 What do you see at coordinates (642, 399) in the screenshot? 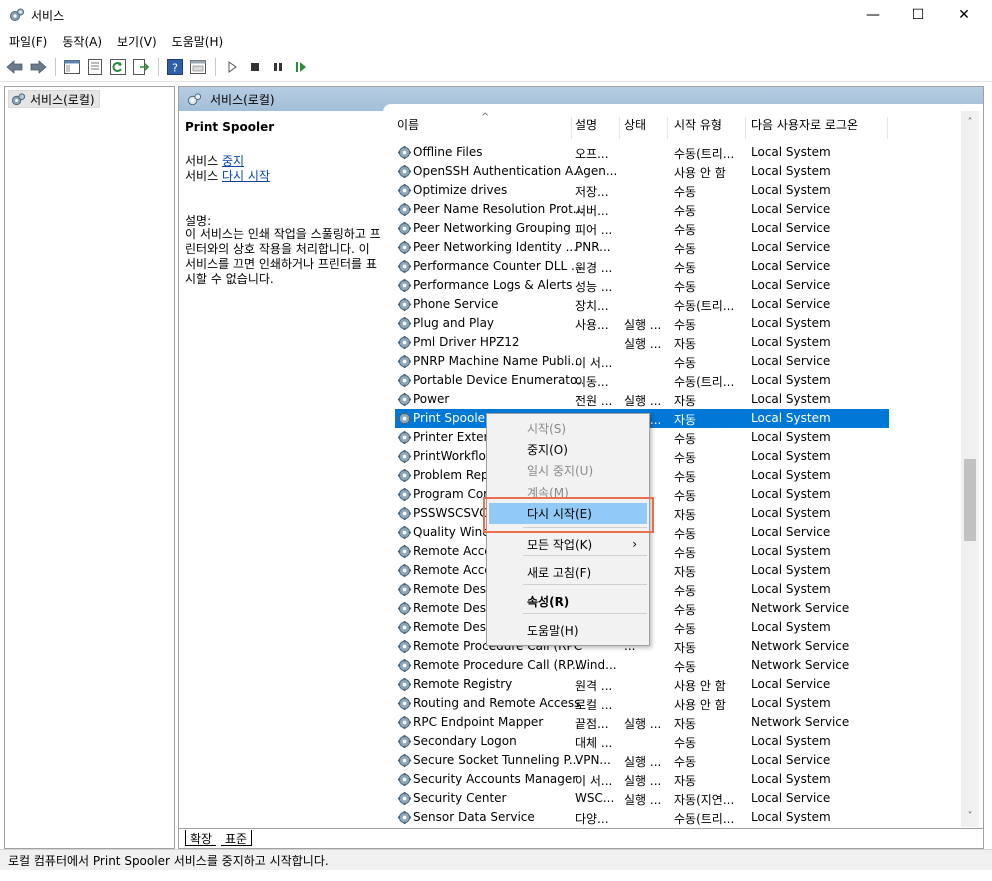
I see `table-row: Power 전원 ... 실행 ... 자동 Local System` at bounding box center [642, 399].